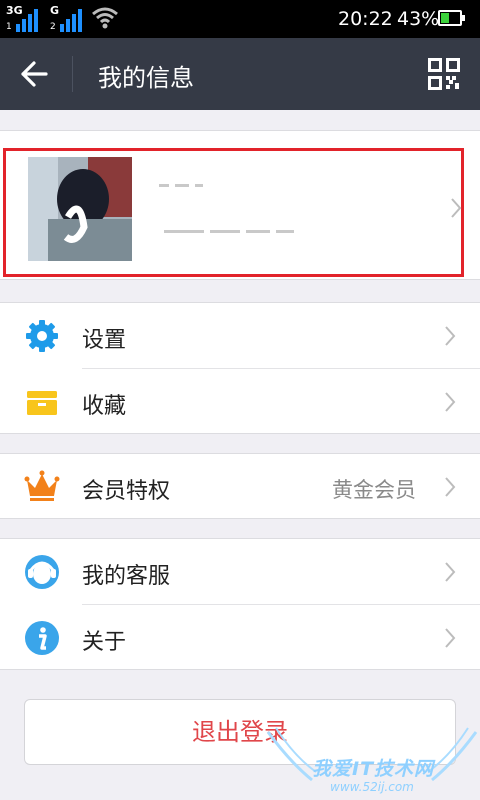  What do you see at coordinates (55, 10) in the screenshot?
I see `network-type-2: G` at bounding box center [55, 10].